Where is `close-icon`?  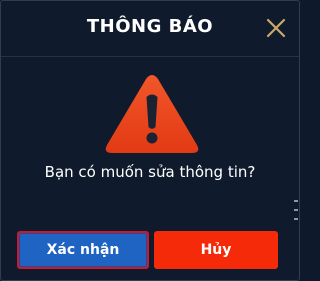 close-icon is located at coordinates (276, 28).